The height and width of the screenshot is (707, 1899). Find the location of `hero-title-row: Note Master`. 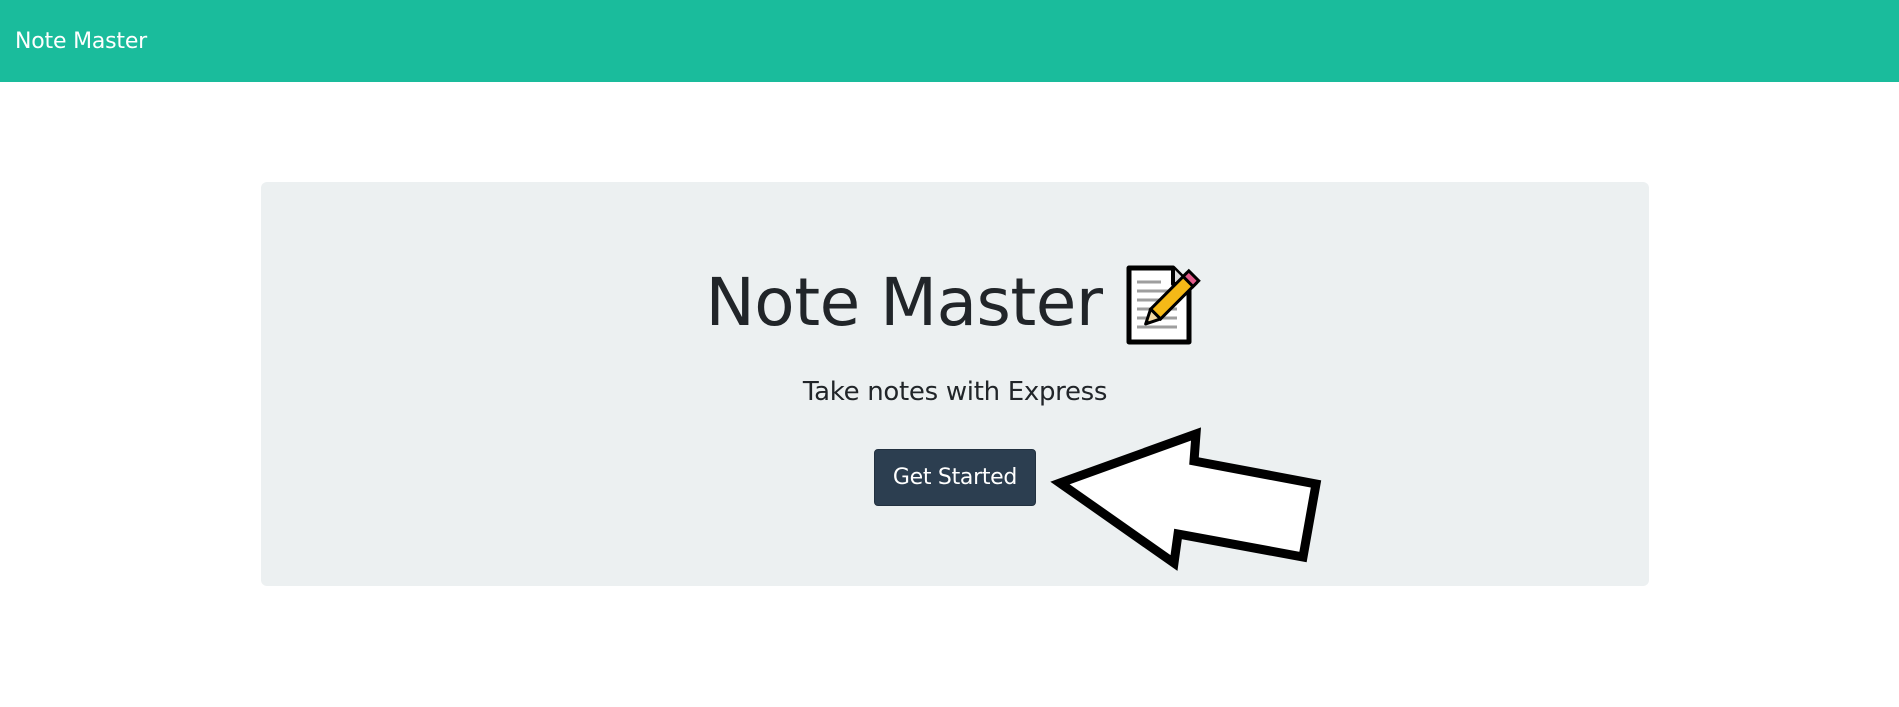

hero-title-row: Note Master is located at coordinates (955, 303).